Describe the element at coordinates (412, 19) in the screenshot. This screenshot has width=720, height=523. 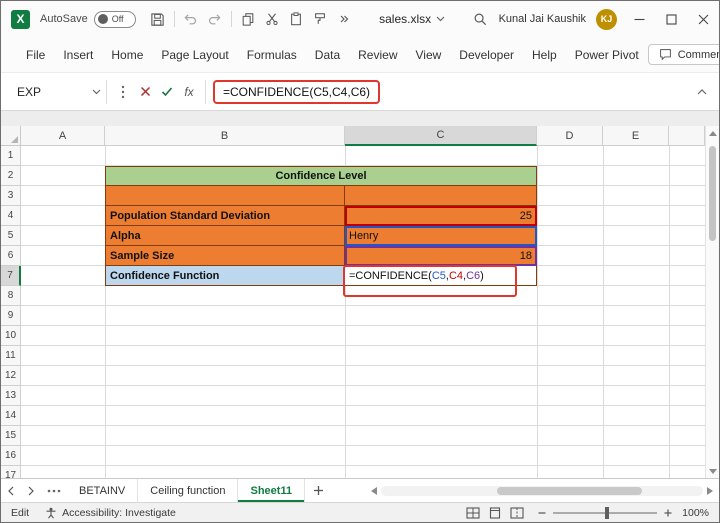
I see `document-title: sales.xlsx` at that location.